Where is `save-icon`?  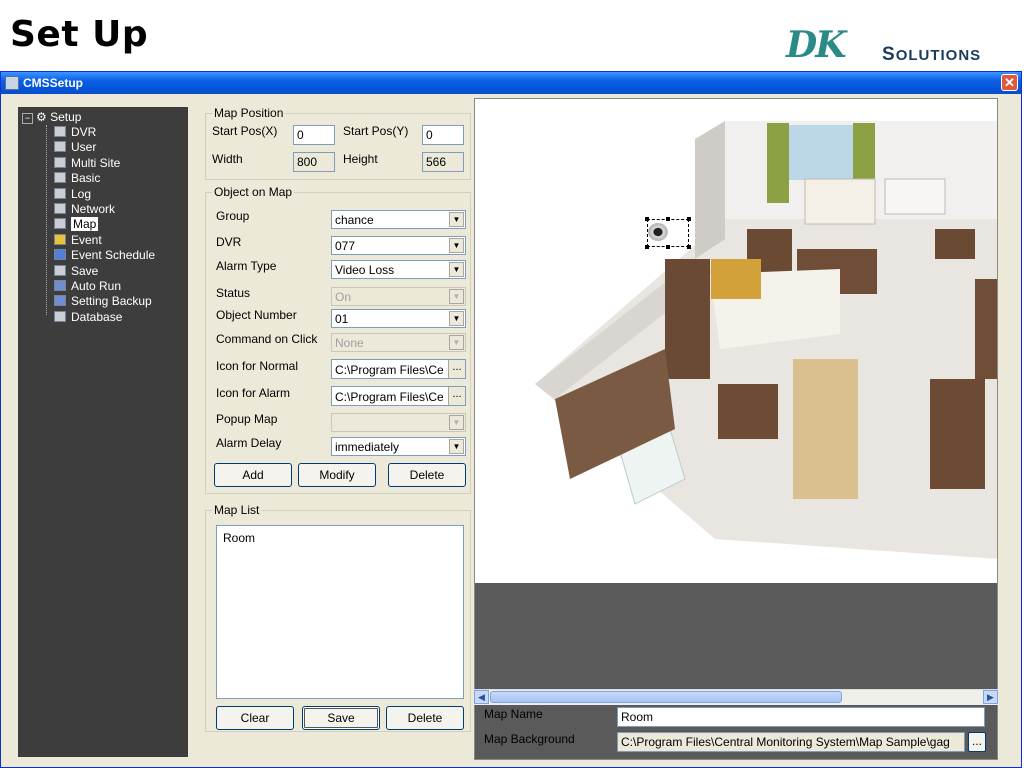
save-icon is located at coordinates (60, 270).